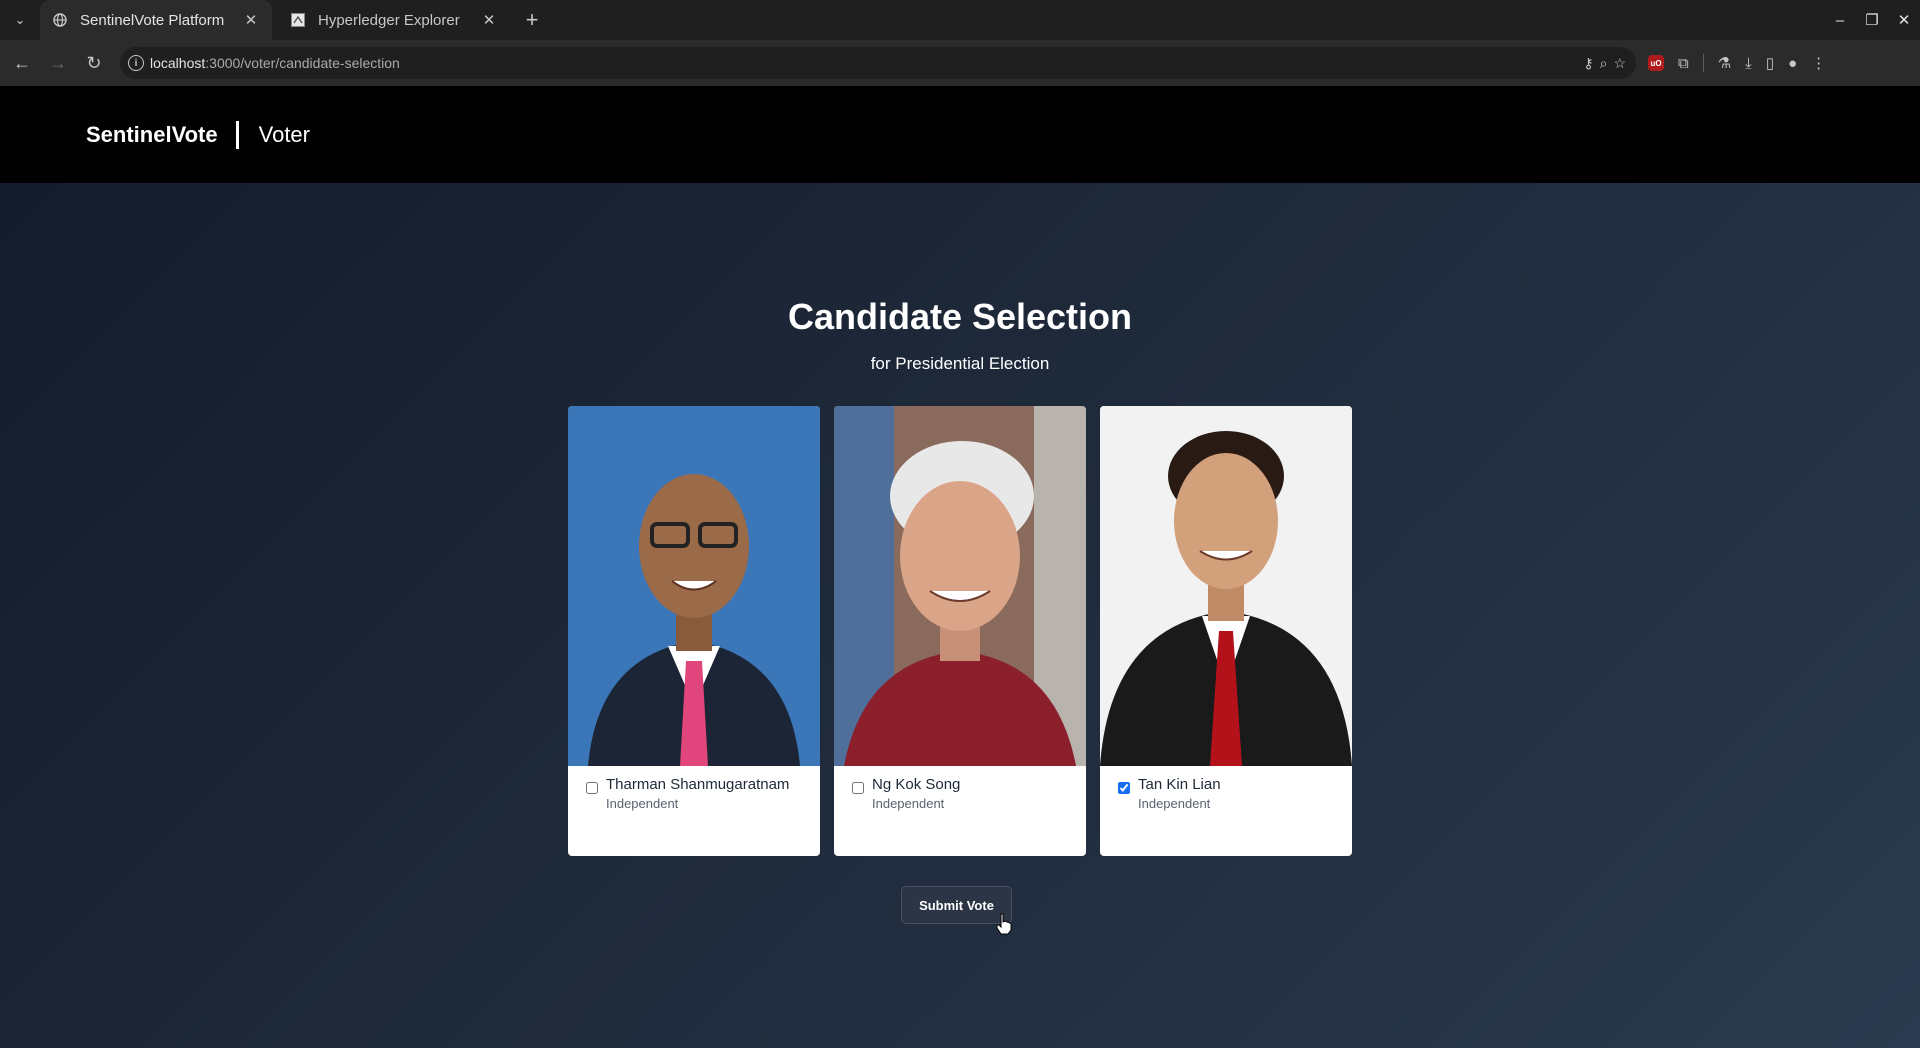 The height and width of the screenshot is (1048, 1920). Describe the element at coordinates (60, 20) in the screenshot. I see `globe-icon` at that location.